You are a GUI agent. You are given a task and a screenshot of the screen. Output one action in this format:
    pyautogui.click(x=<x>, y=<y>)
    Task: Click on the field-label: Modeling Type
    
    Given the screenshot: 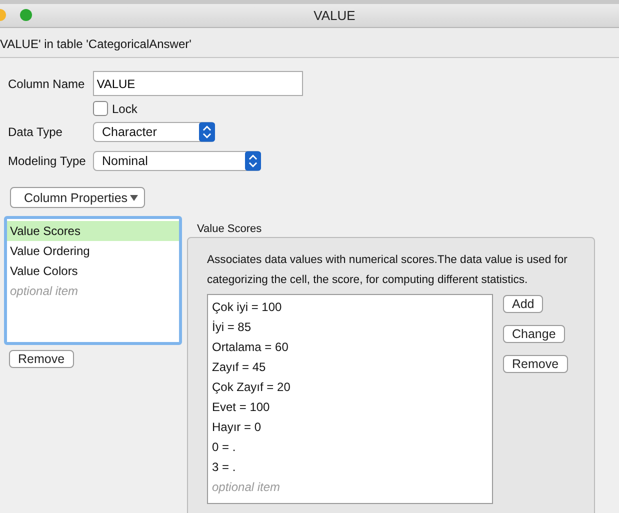 What is the action you would take?
    pyautogui.click(x=47, y=161)
    